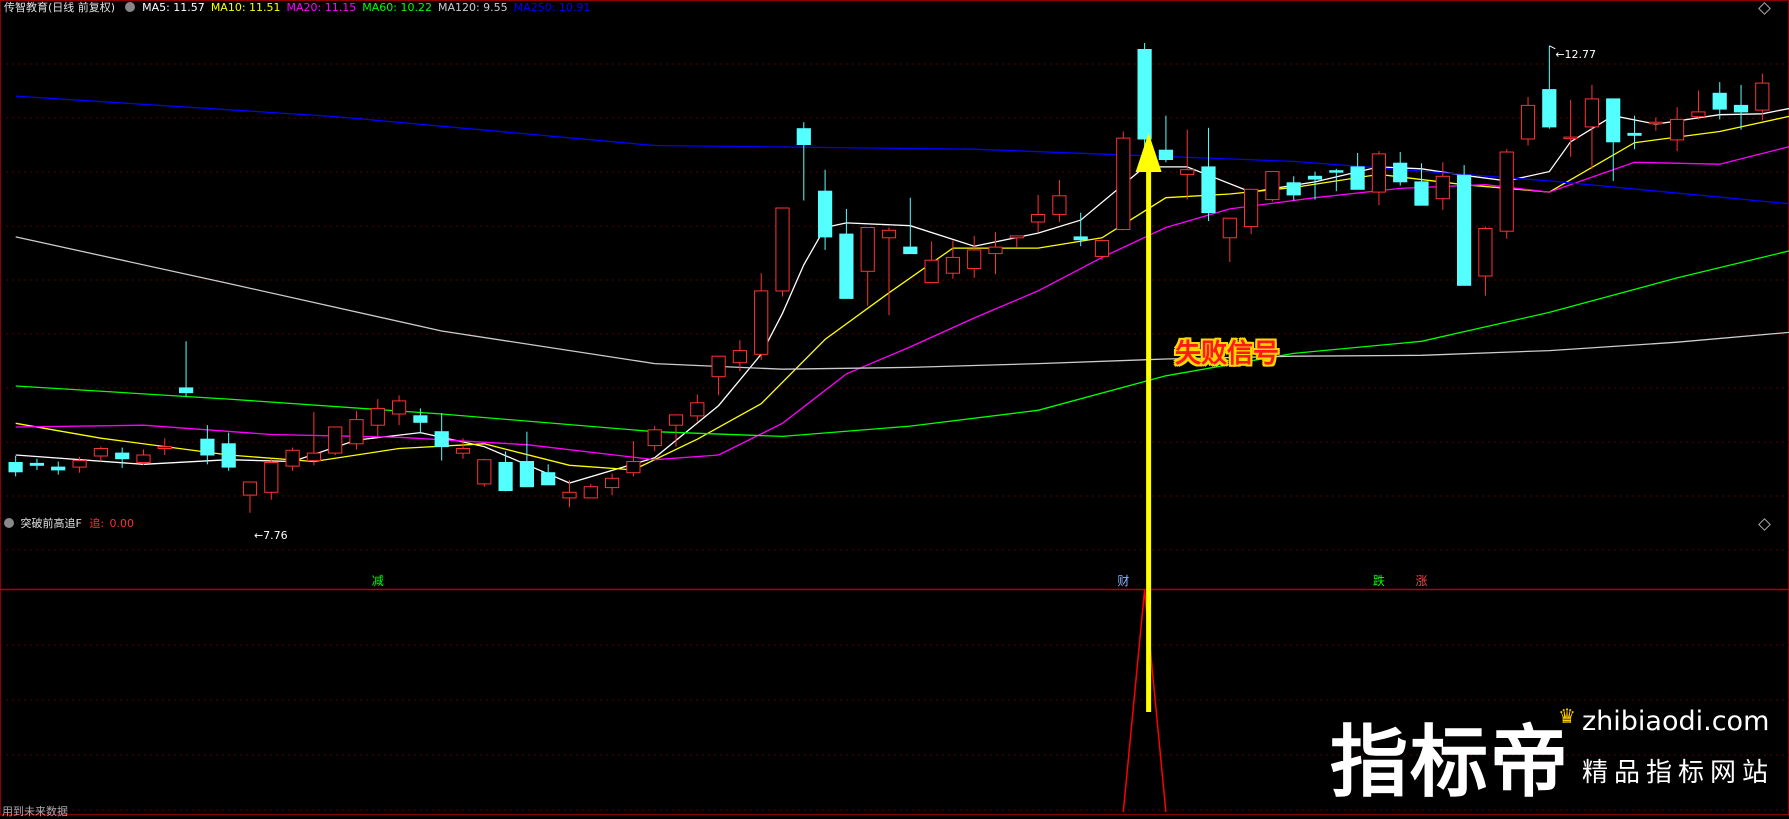 The height and width of the screenshot is (819, 1789). What do you see at coordinates (97, 523) in the screenshot?
I see `indicator-tag-label: 追:` at bounding box center [97, 523].